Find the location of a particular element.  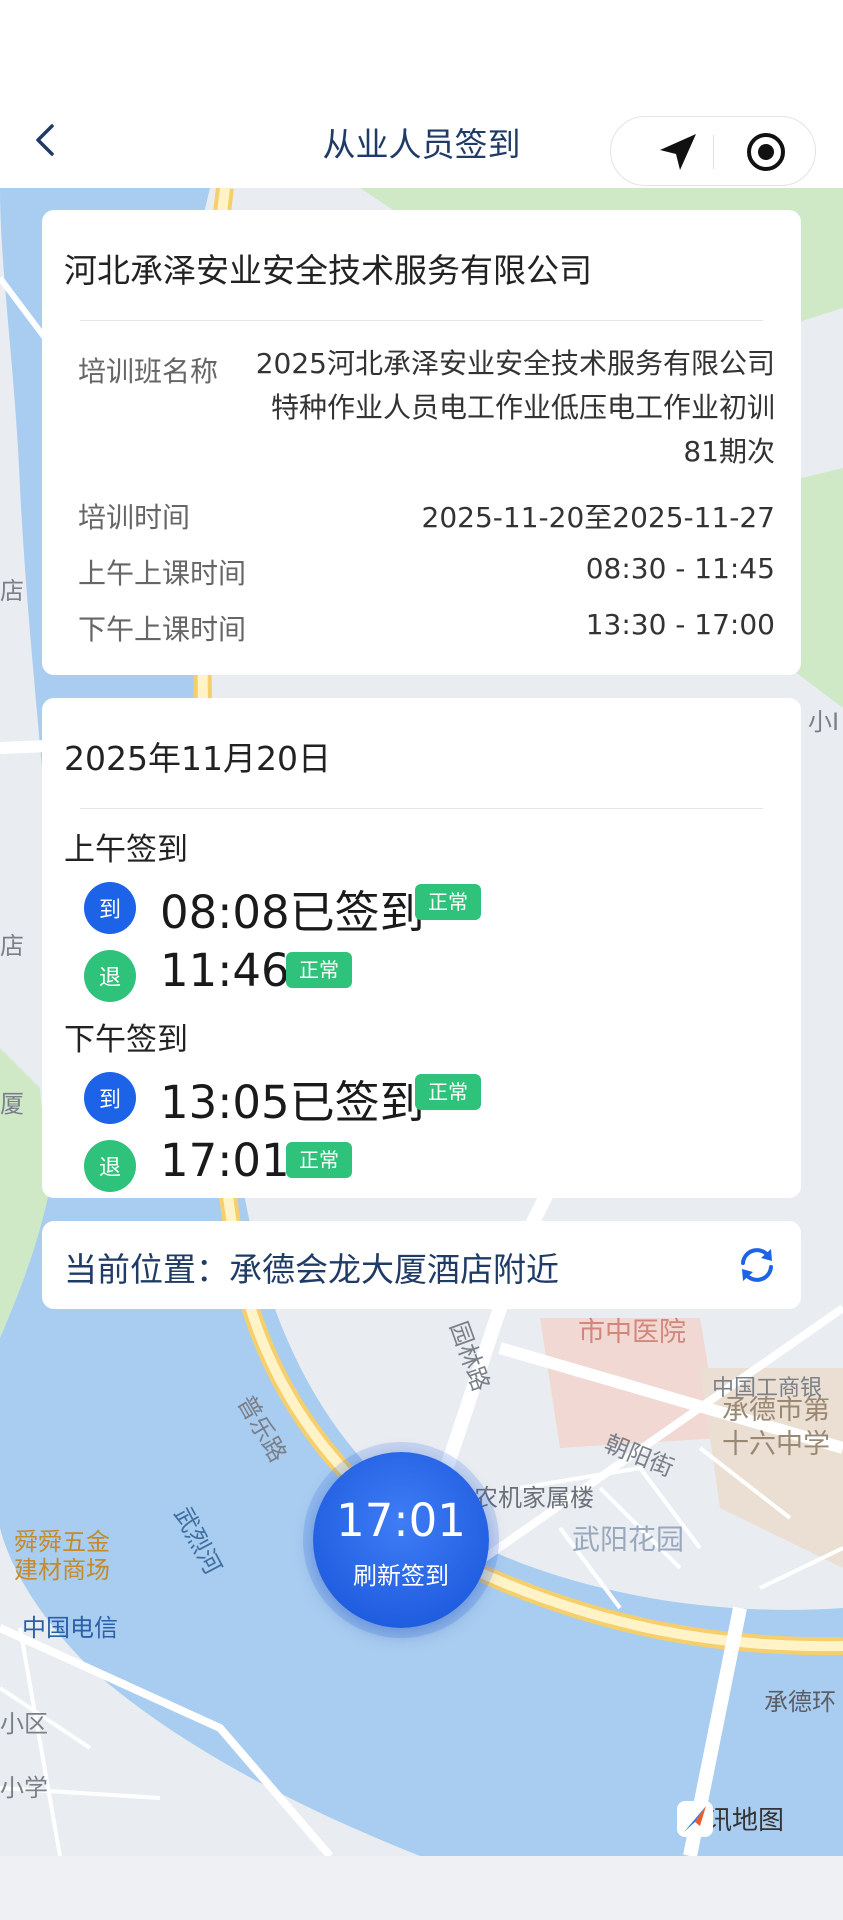

current-location-text: 当前位置：承德会龙大厦酒店附近 is located at coordinates (311, 1269).